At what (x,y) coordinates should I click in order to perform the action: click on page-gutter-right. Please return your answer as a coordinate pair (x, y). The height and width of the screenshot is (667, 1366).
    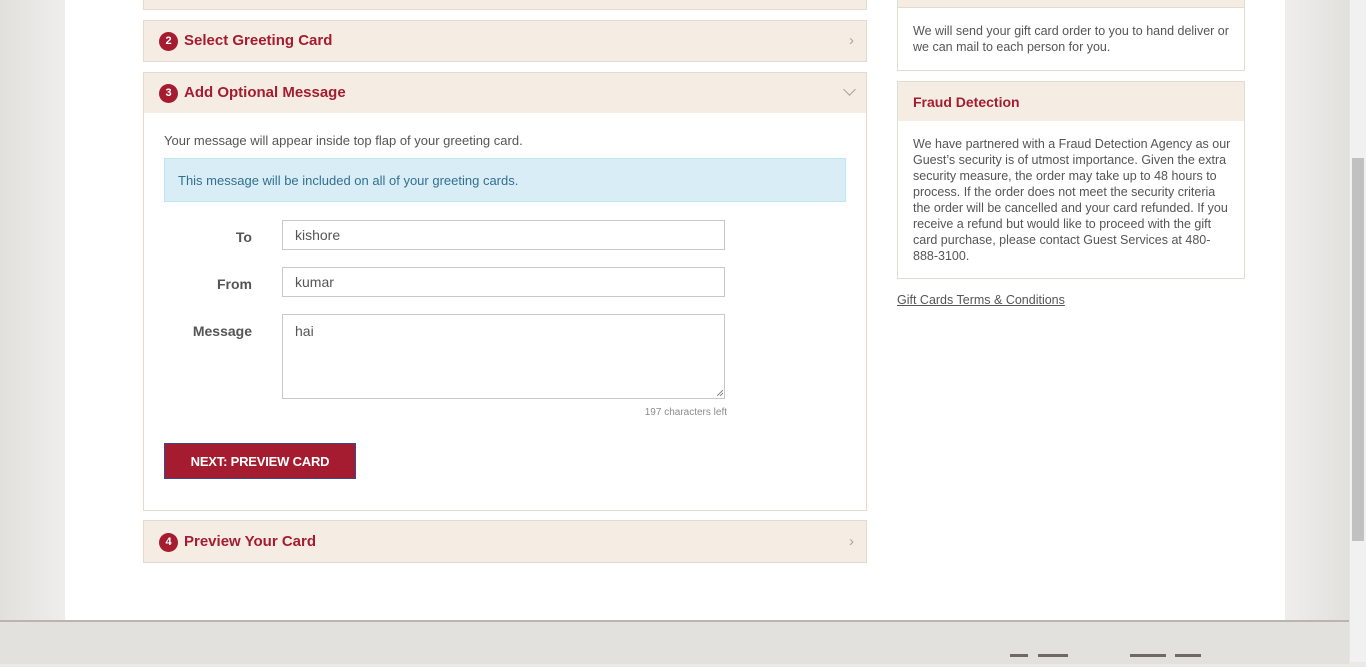
    Looking at the image, I should click on (1317, 310).